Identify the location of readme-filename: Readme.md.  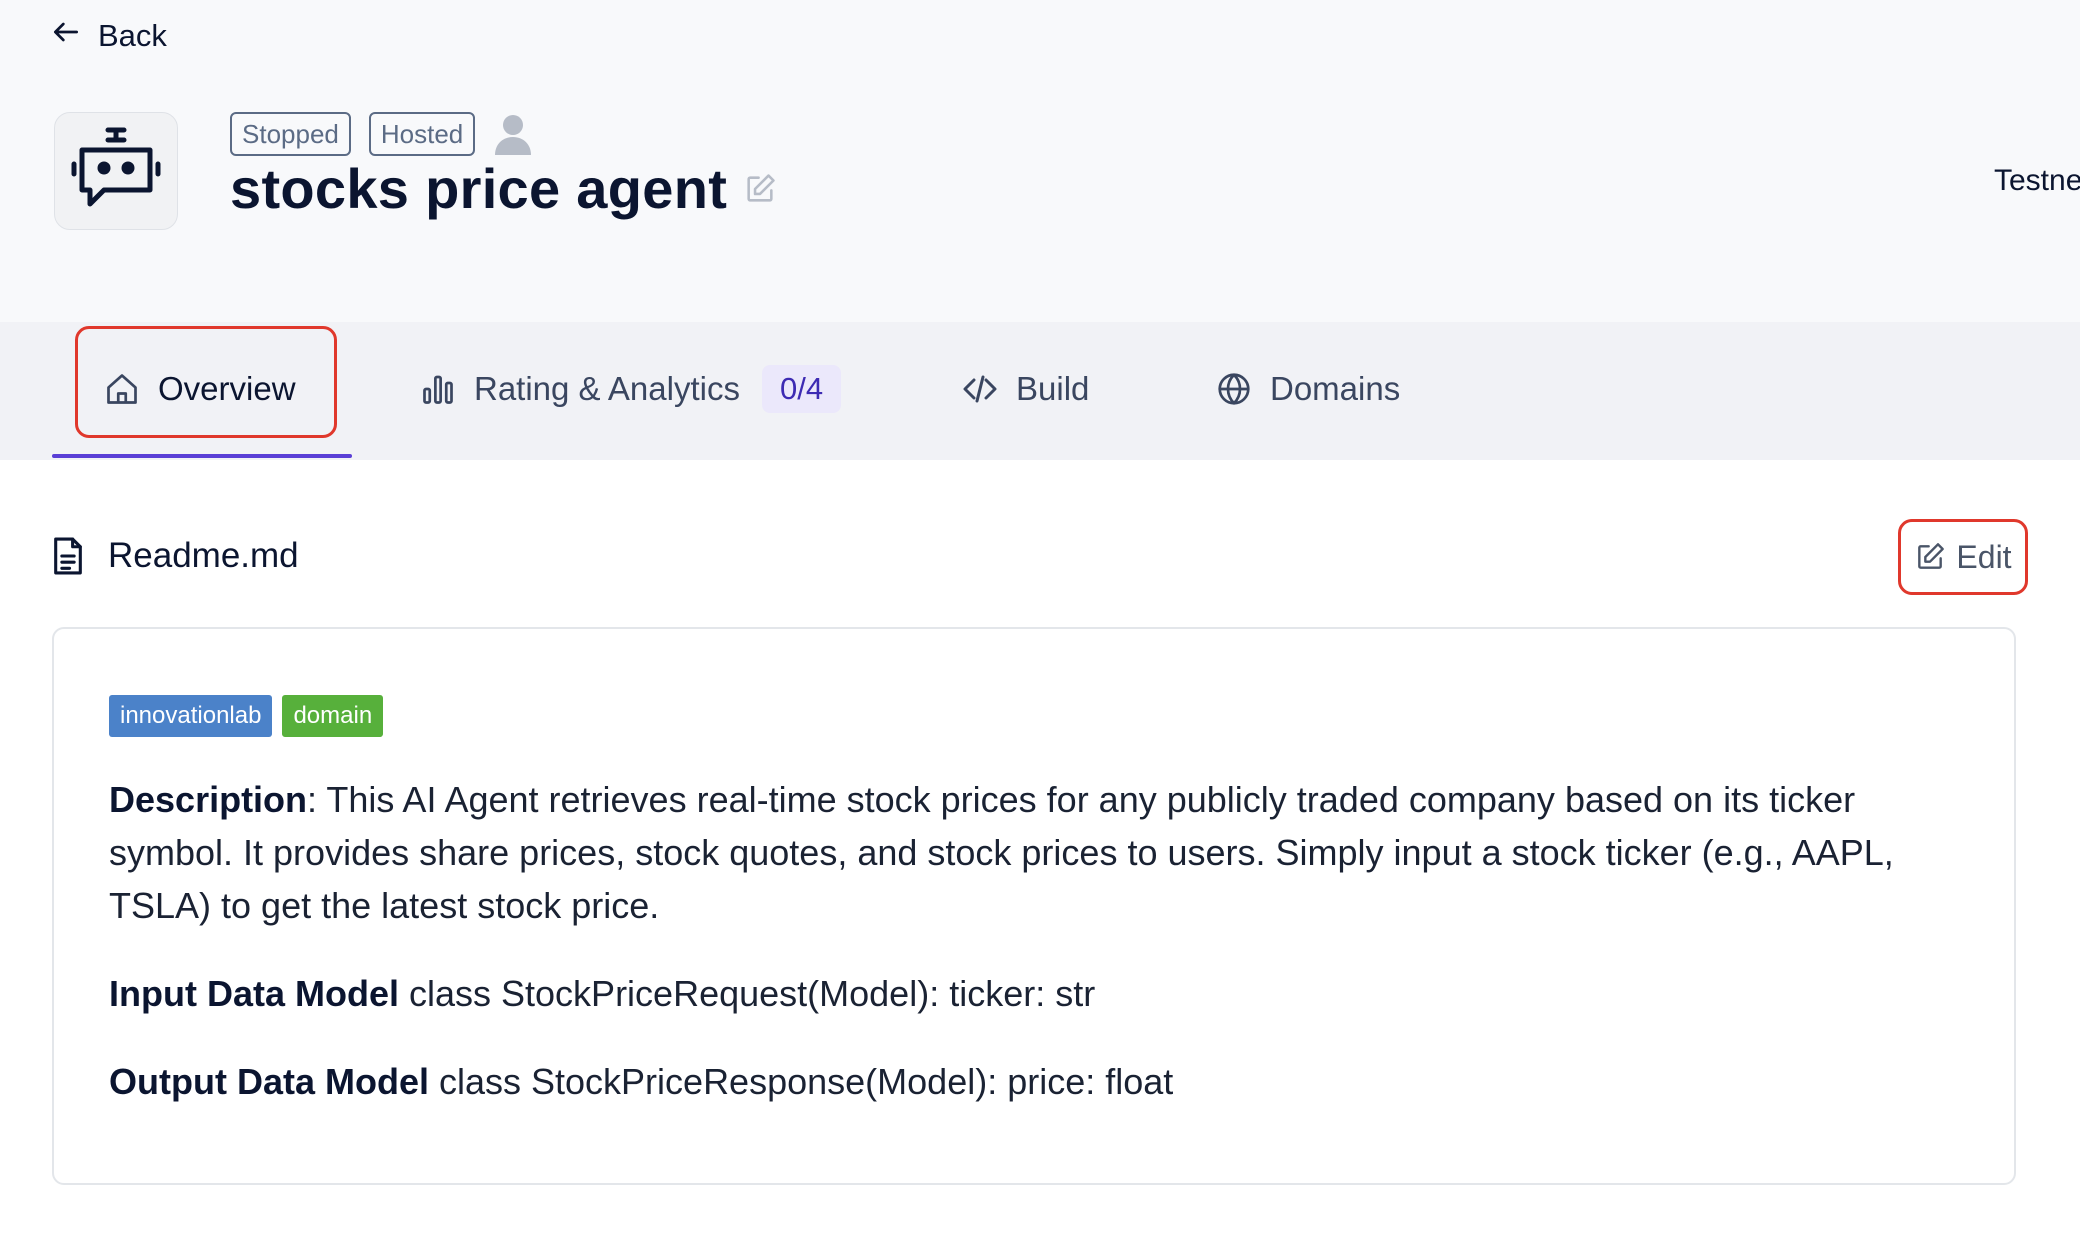
(203, 555).